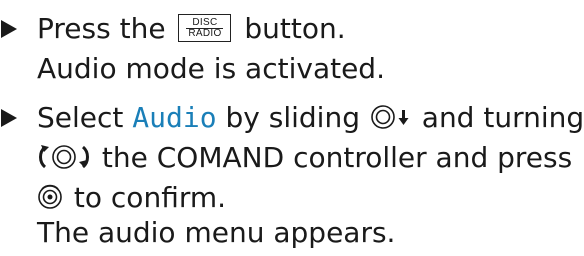  I want to click on step-2-text-line-2: the COMAND controller and press, so click(337, 157).